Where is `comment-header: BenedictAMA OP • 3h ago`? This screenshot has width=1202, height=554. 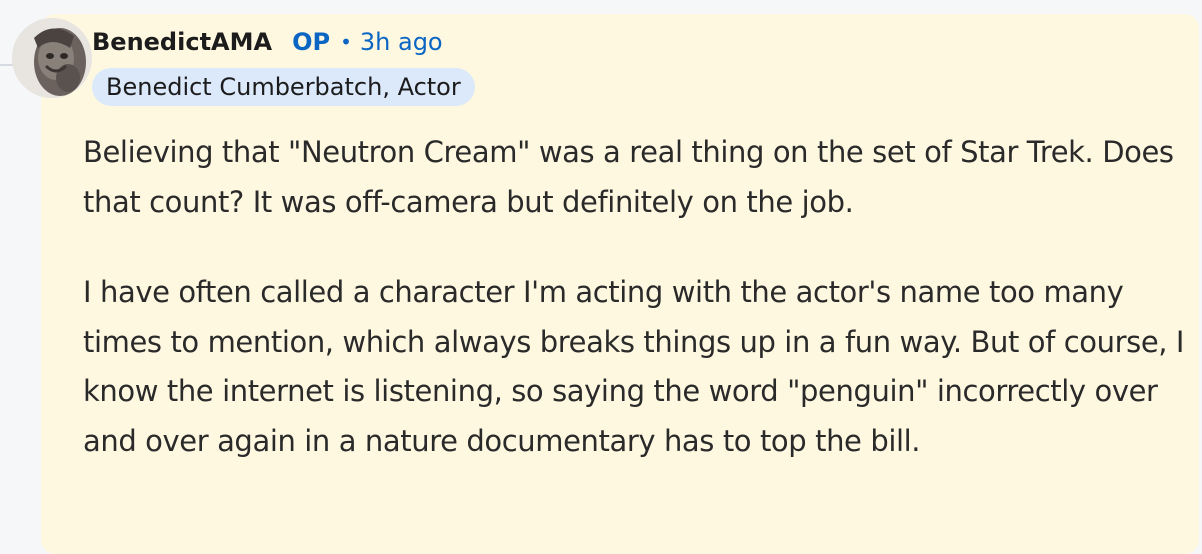 comment-header: BenedictAMA OP • 3h ago is located at coordinates (267, 42).